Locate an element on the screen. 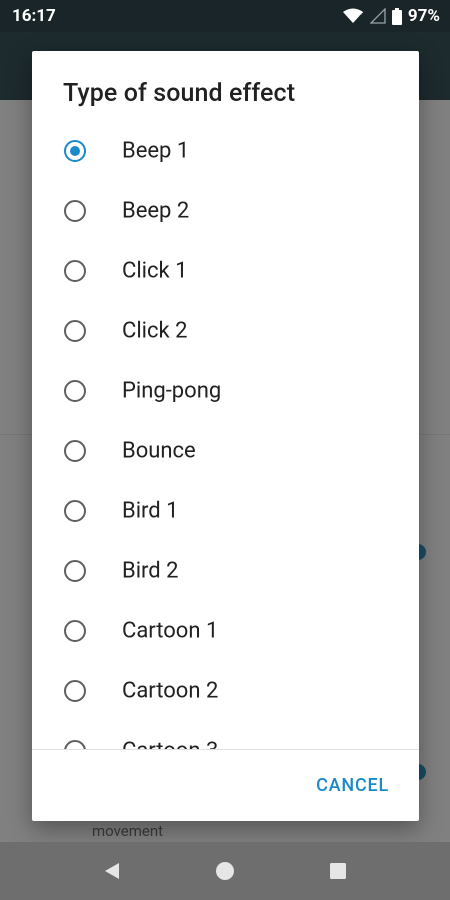 This screenshot has width=450, height=900. option-cartoon-1: Cartoon 1 is located at coordinates (225, 631).